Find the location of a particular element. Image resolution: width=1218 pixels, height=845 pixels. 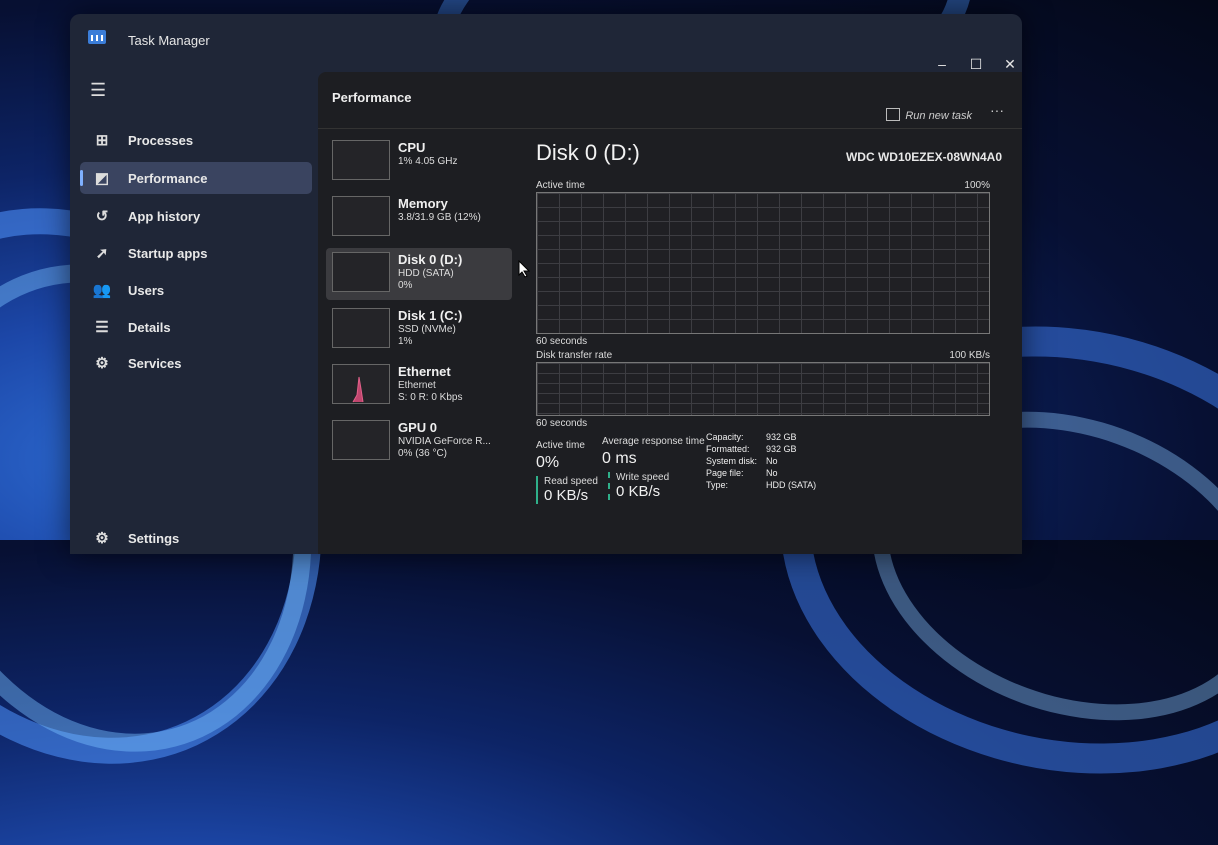

ethernet-thumbnail-graph is located at coordinates (361, 384).